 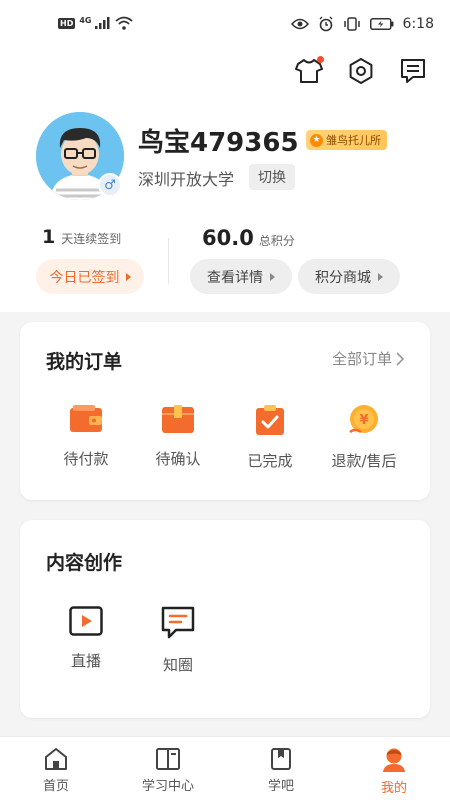 I want to click on tab-home: 首页, so click(x=56, y=770).